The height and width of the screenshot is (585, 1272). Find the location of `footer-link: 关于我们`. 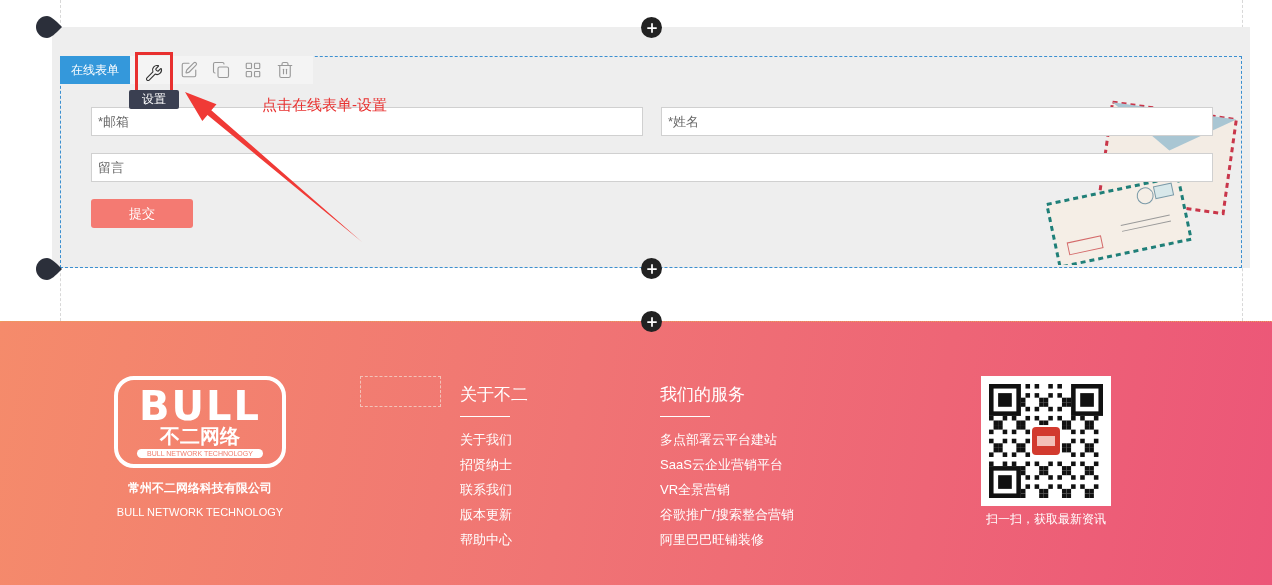

footer-link: 关于我们 is located at coordinates (486, 439).